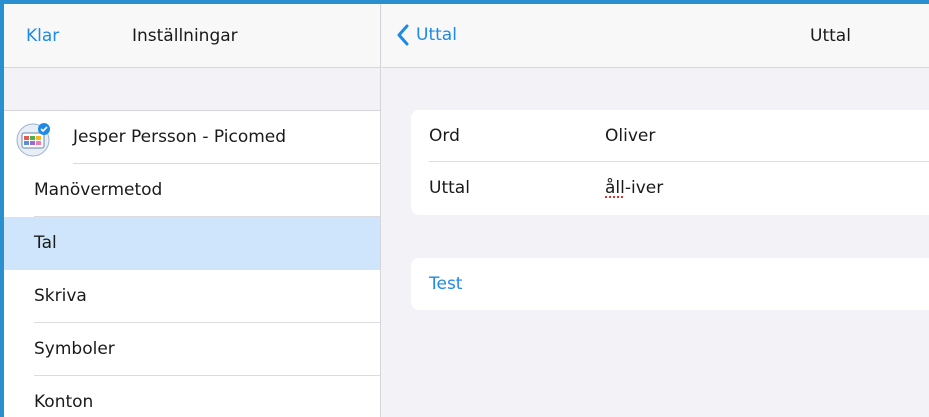 This screenshot has width=929, height=417. What do you see at coordinates (445, 284) in the screenshot?
I see `test-button: Test` at bounding box center [445, 284].